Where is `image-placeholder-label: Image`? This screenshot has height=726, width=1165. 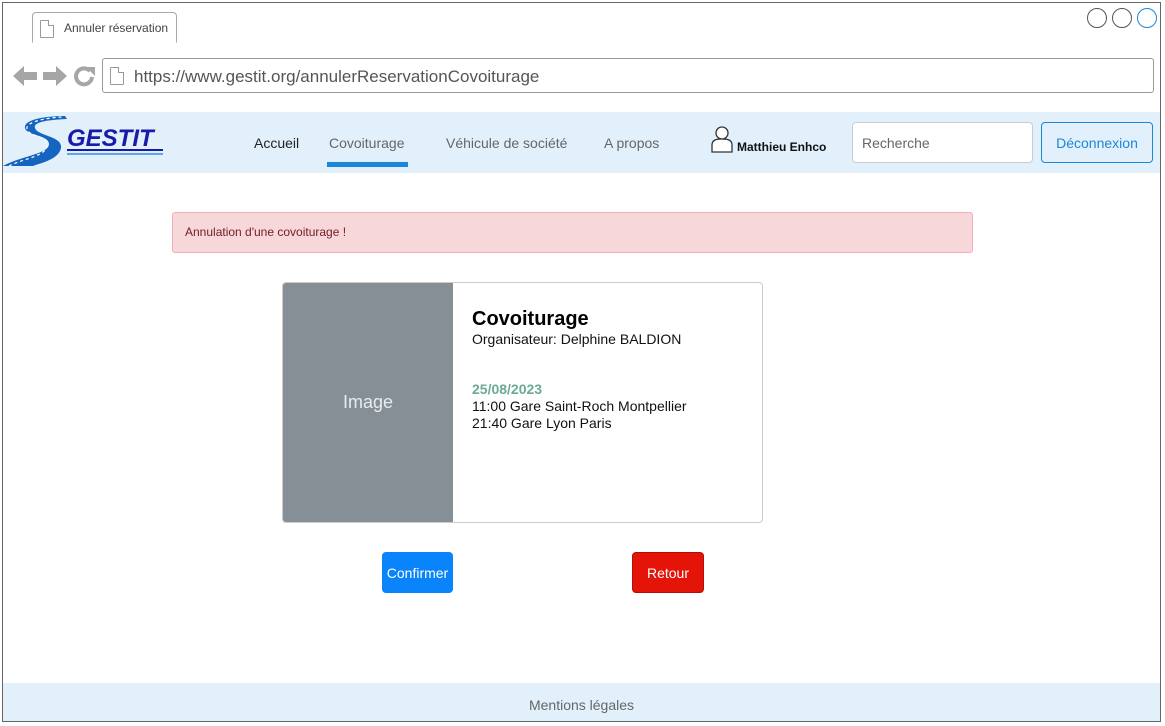 image-placeholder-label: Image is located at coordinates (368, 402).